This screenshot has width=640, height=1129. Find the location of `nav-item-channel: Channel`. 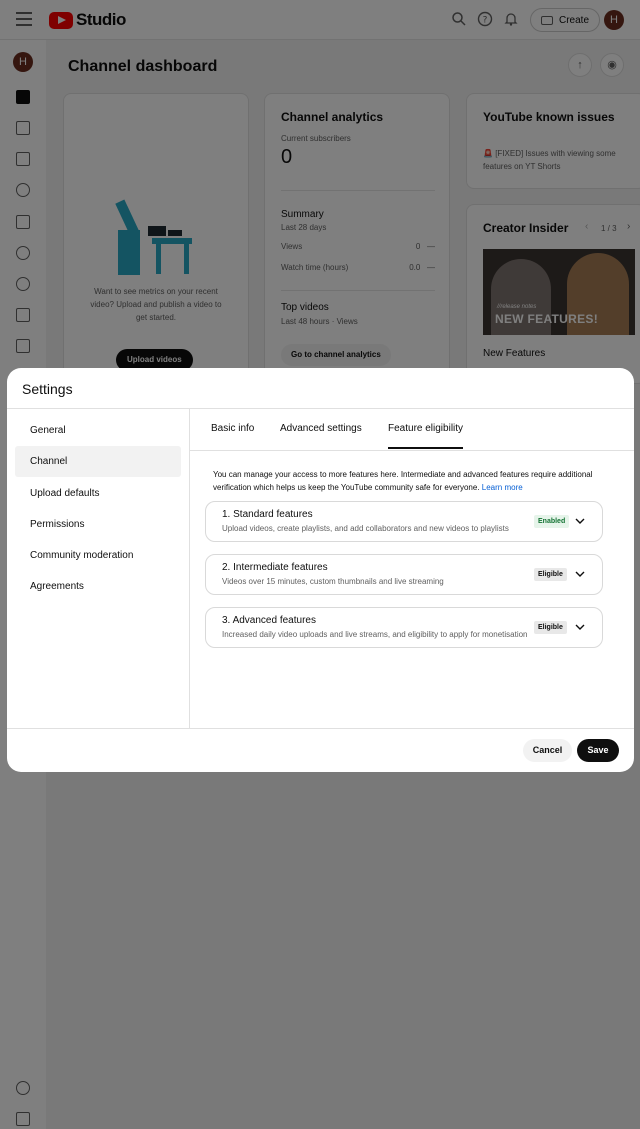

nav-item-channel: Channel is located at coordinates (98, 461).